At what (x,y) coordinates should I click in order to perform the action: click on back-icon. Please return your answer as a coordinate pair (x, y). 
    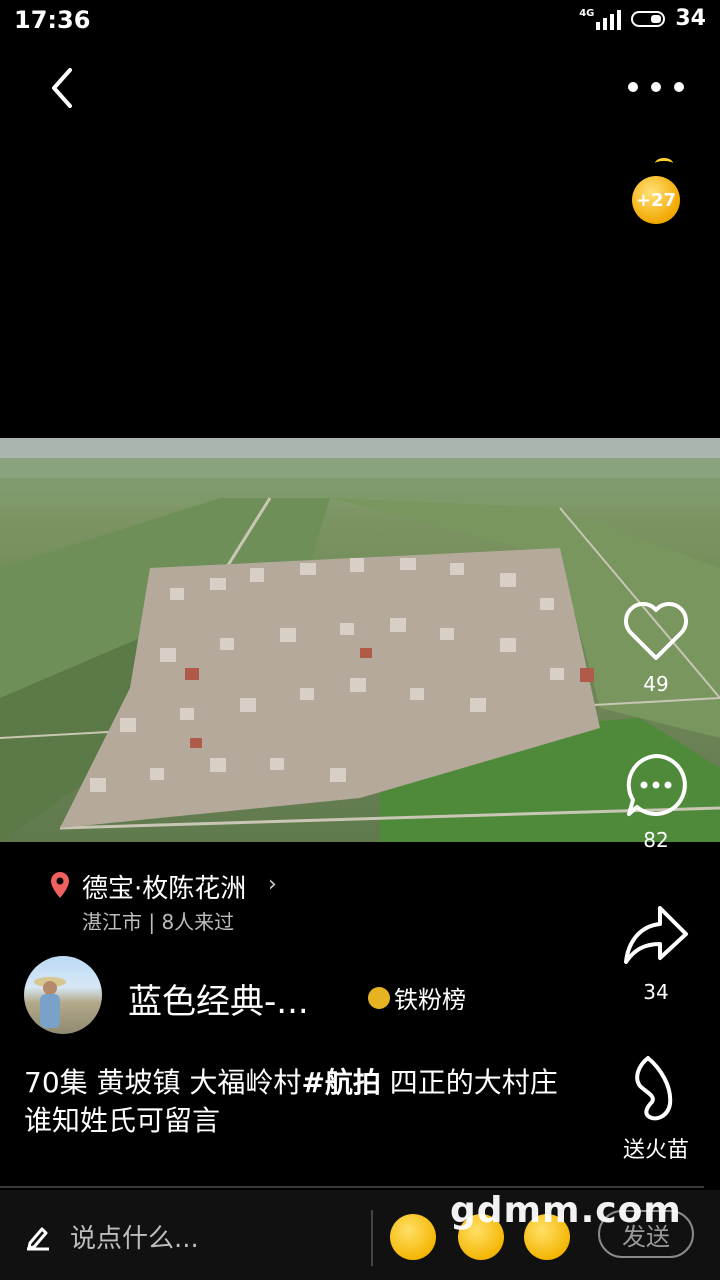
    Looking at the image, I should click on (62, 88).